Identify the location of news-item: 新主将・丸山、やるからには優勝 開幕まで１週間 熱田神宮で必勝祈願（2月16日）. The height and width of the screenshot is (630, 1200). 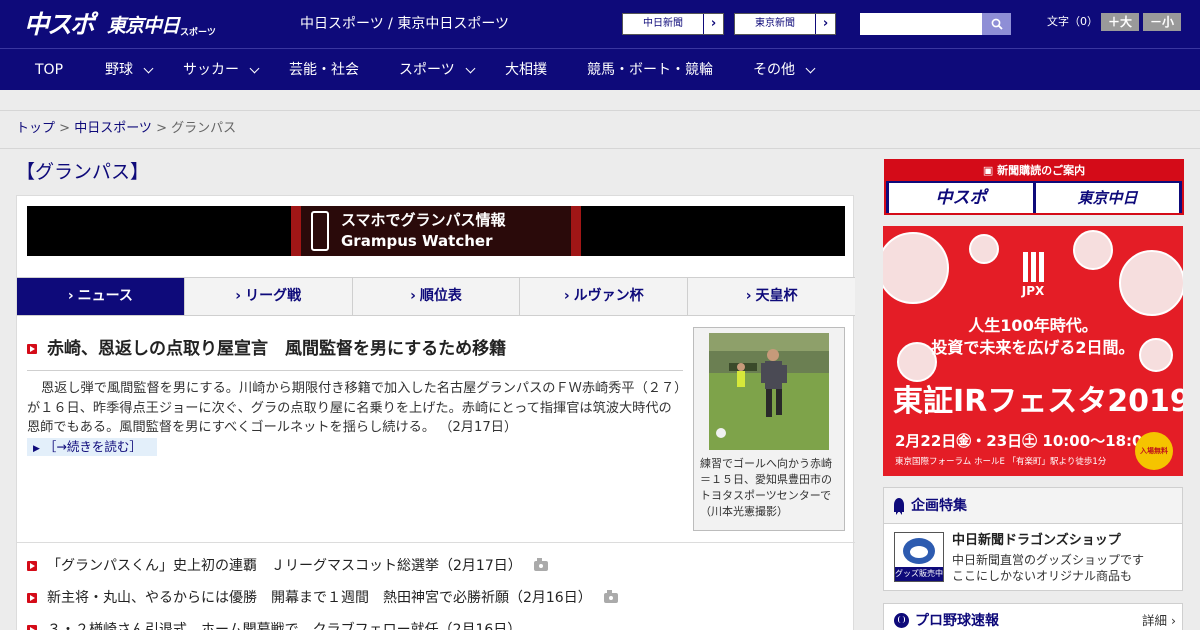
(322, 598).